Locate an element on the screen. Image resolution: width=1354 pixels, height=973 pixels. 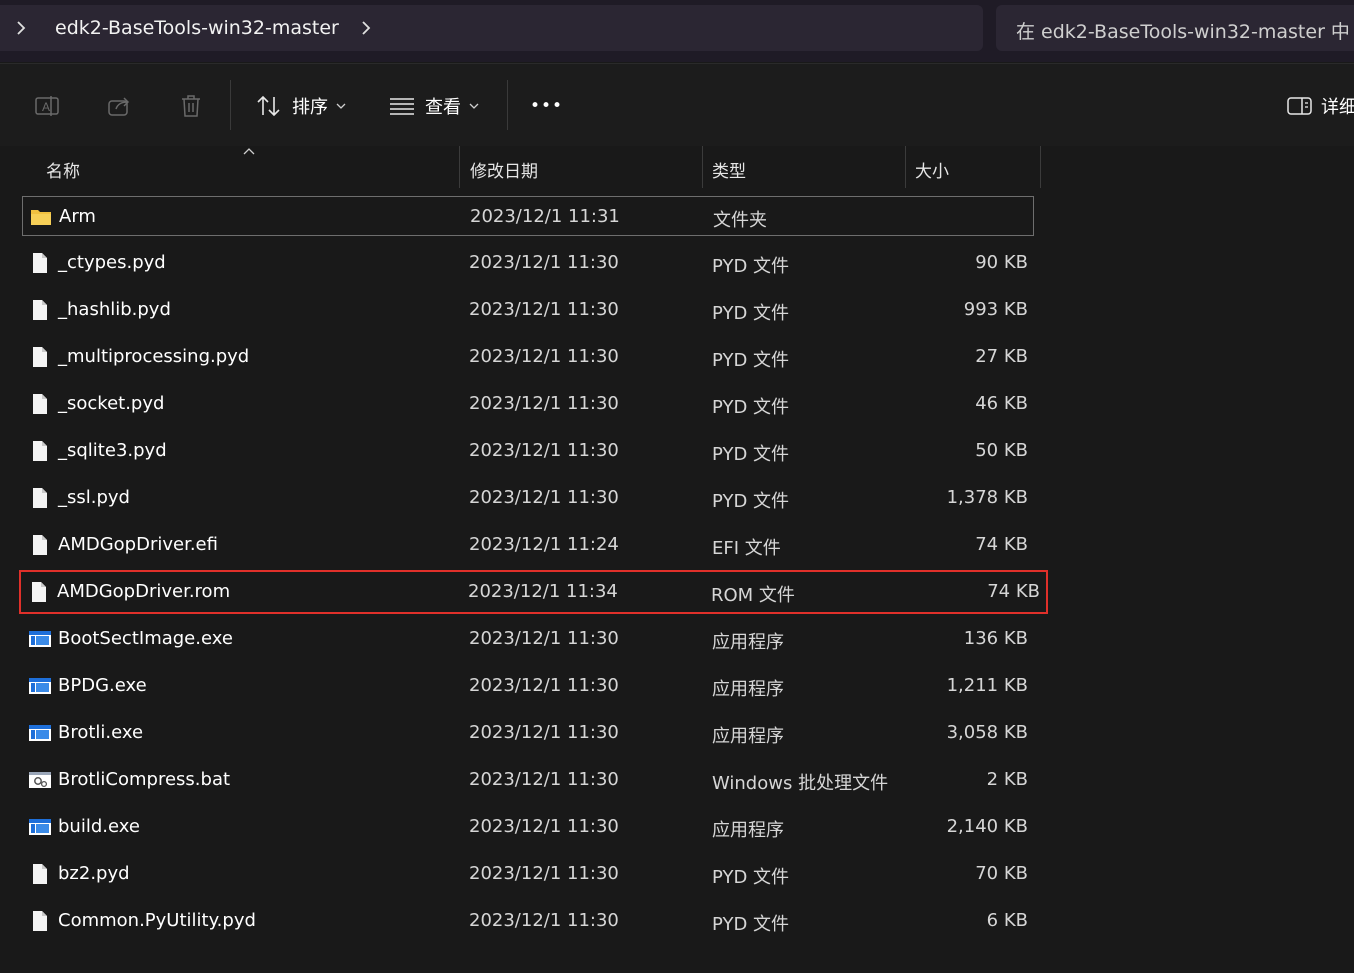
file-size: 50 KB is located at coordinates (1001, 450).